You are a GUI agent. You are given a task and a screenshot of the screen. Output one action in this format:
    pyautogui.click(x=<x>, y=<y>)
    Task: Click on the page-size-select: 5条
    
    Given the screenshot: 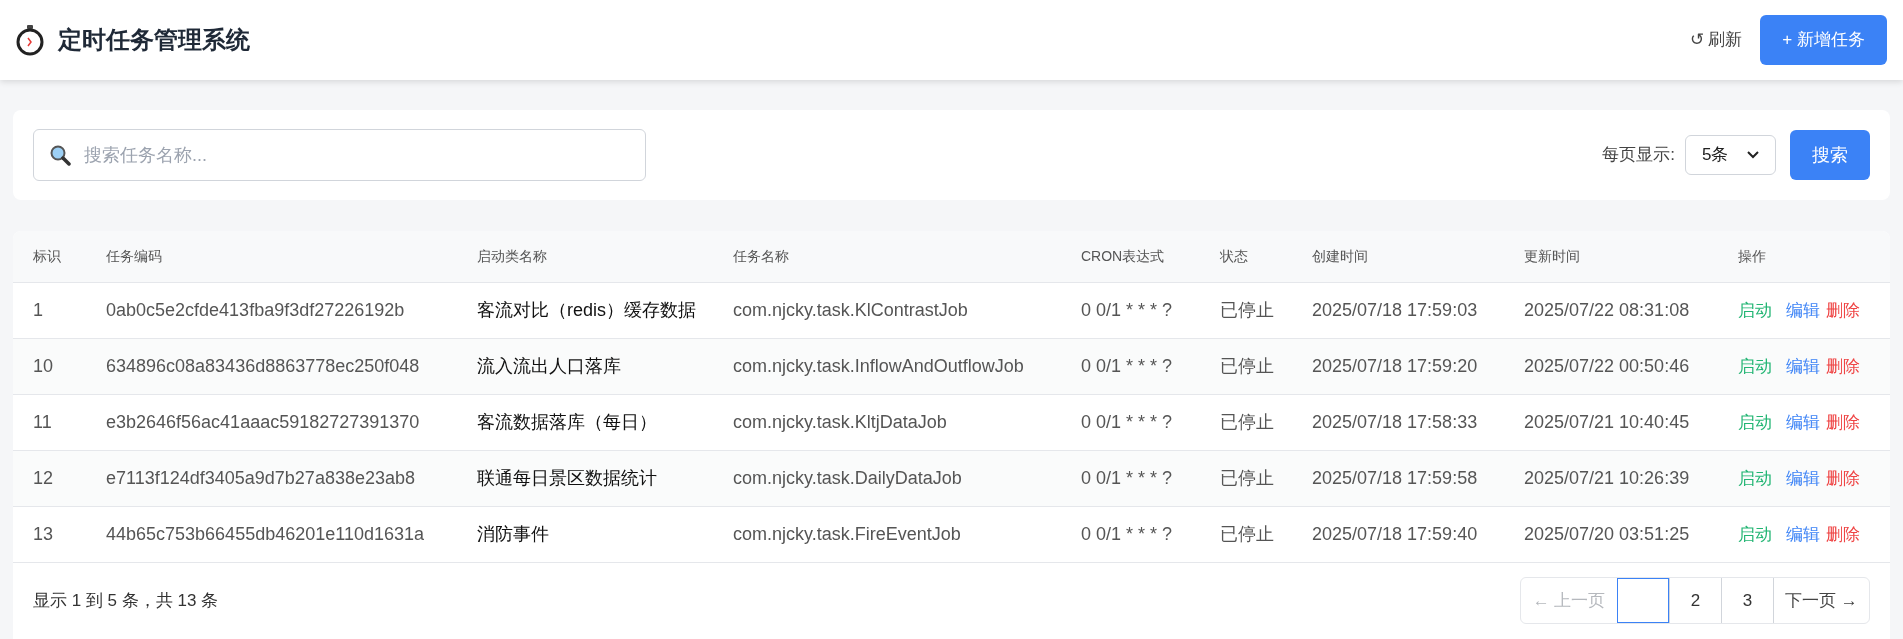 What is the action you would take?
    pyautogui.click(x=1730, y=155)
    